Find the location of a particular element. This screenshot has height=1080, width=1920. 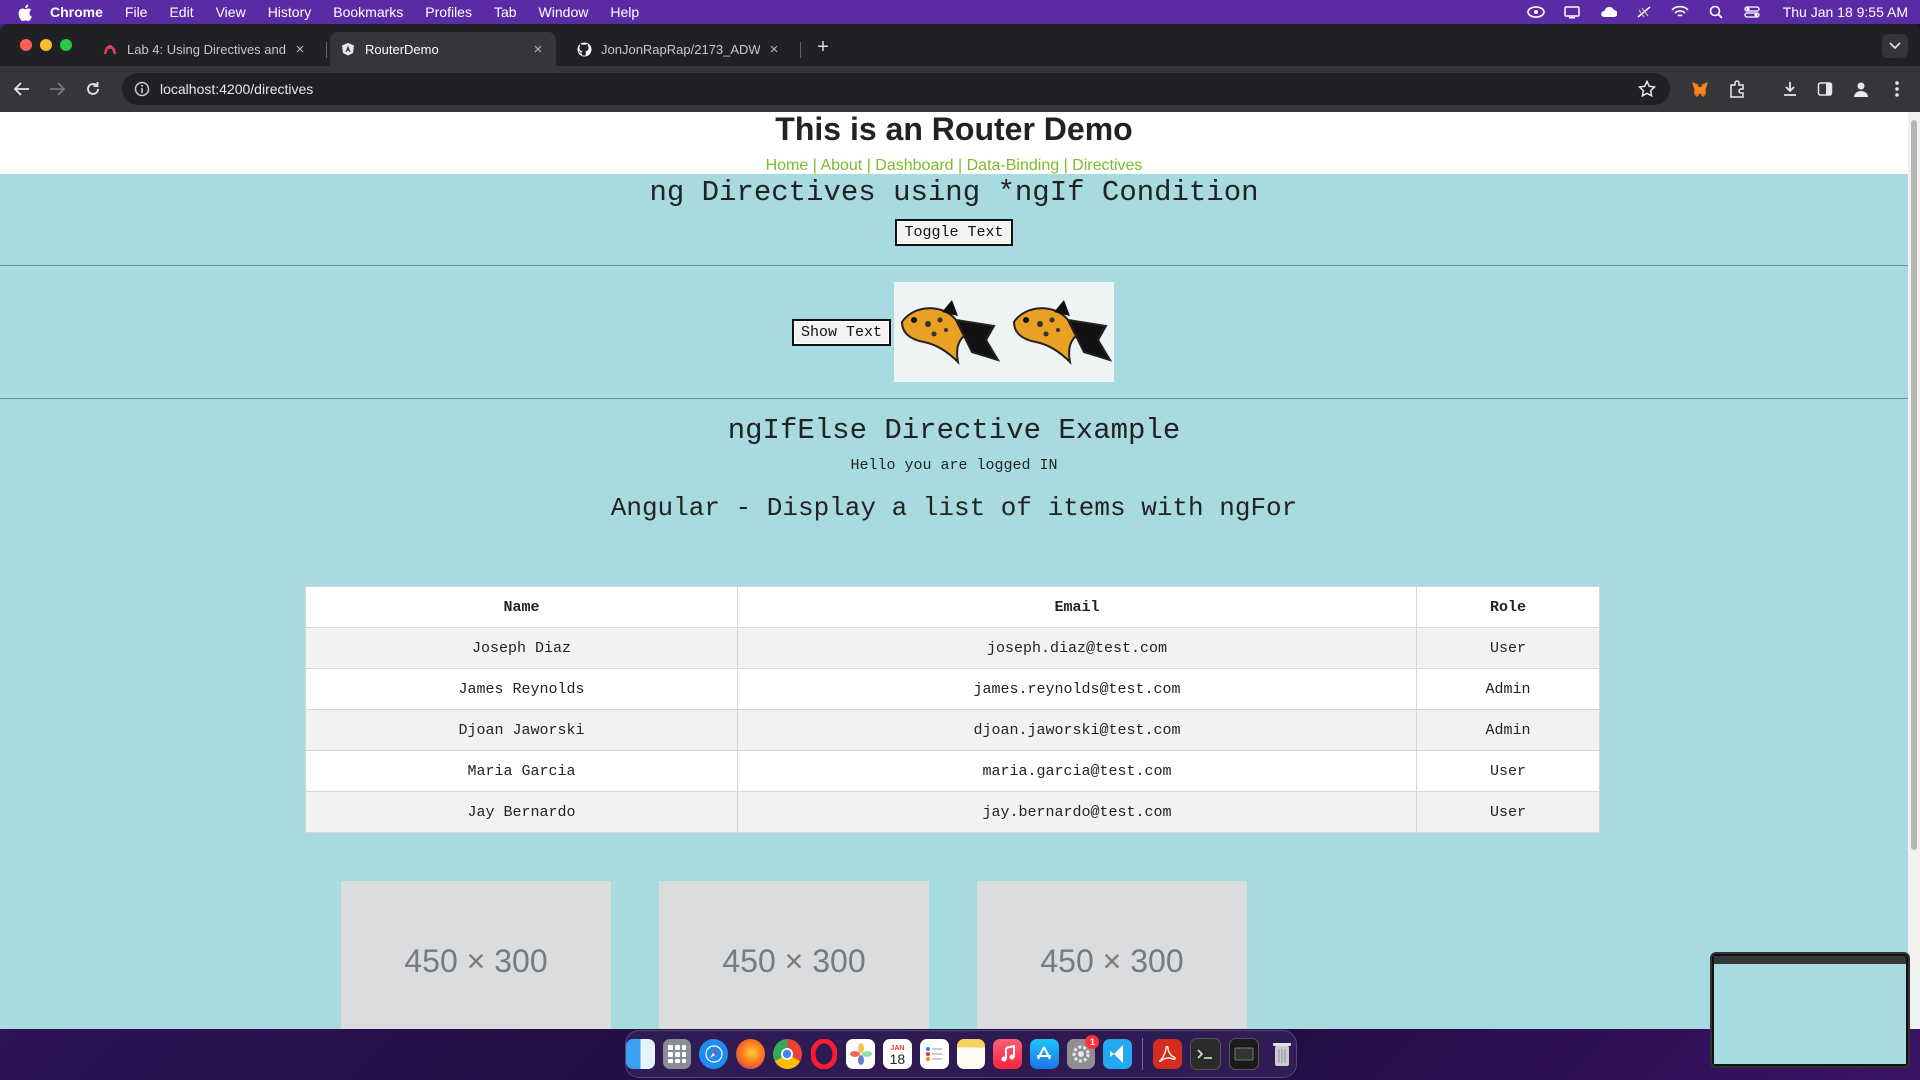

window-controls is located at coordinates (46, 45).